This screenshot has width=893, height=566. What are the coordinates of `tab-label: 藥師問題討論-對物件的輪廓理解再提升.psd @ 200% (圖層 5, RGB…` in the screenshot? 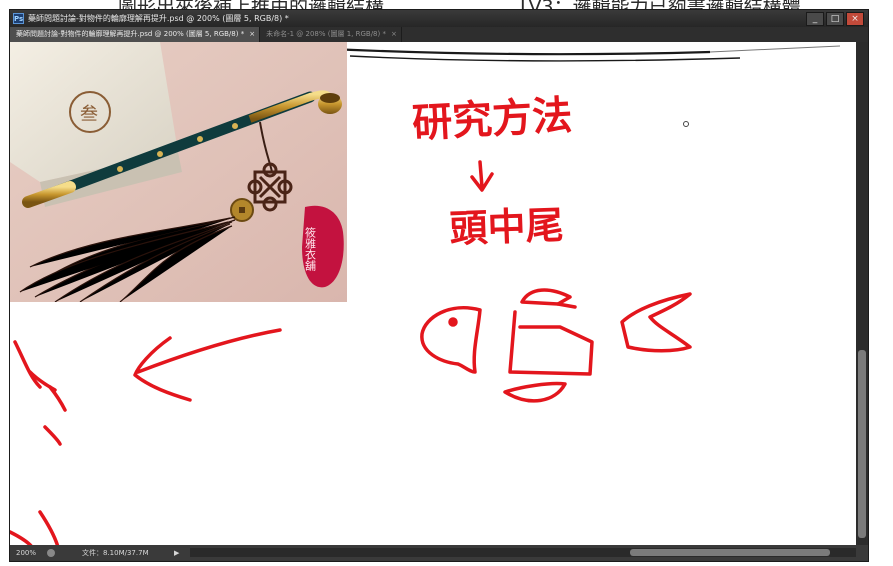 It's located at (130, 34).